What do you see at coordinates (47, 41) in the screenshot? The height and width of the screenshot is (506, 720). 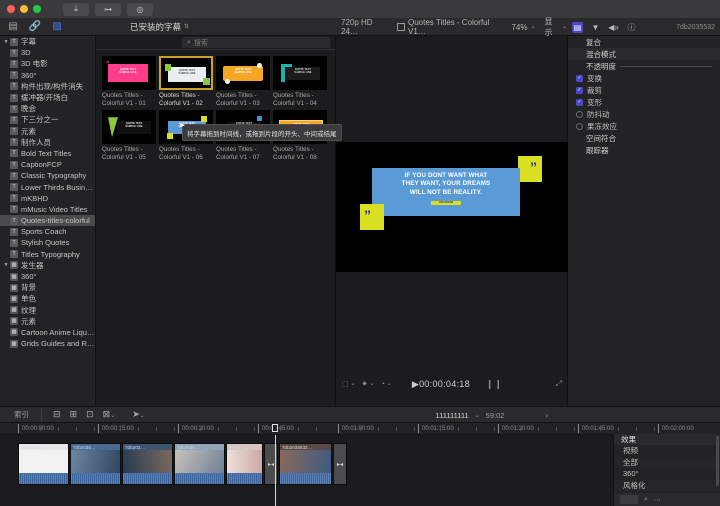 I see `sidebar-group-titles: ▼ T 字幕` at bounding box center [47, 41].